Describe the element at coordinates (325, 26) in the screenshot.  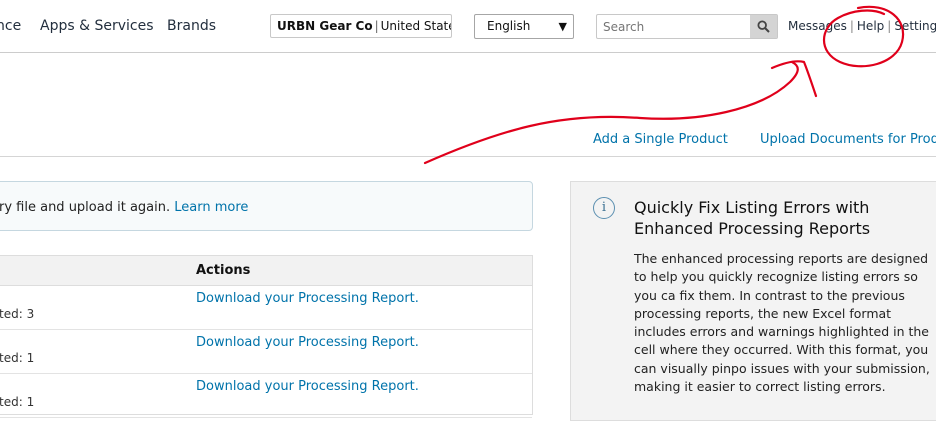
I see `account-name: URBN Gear Co` at that location.